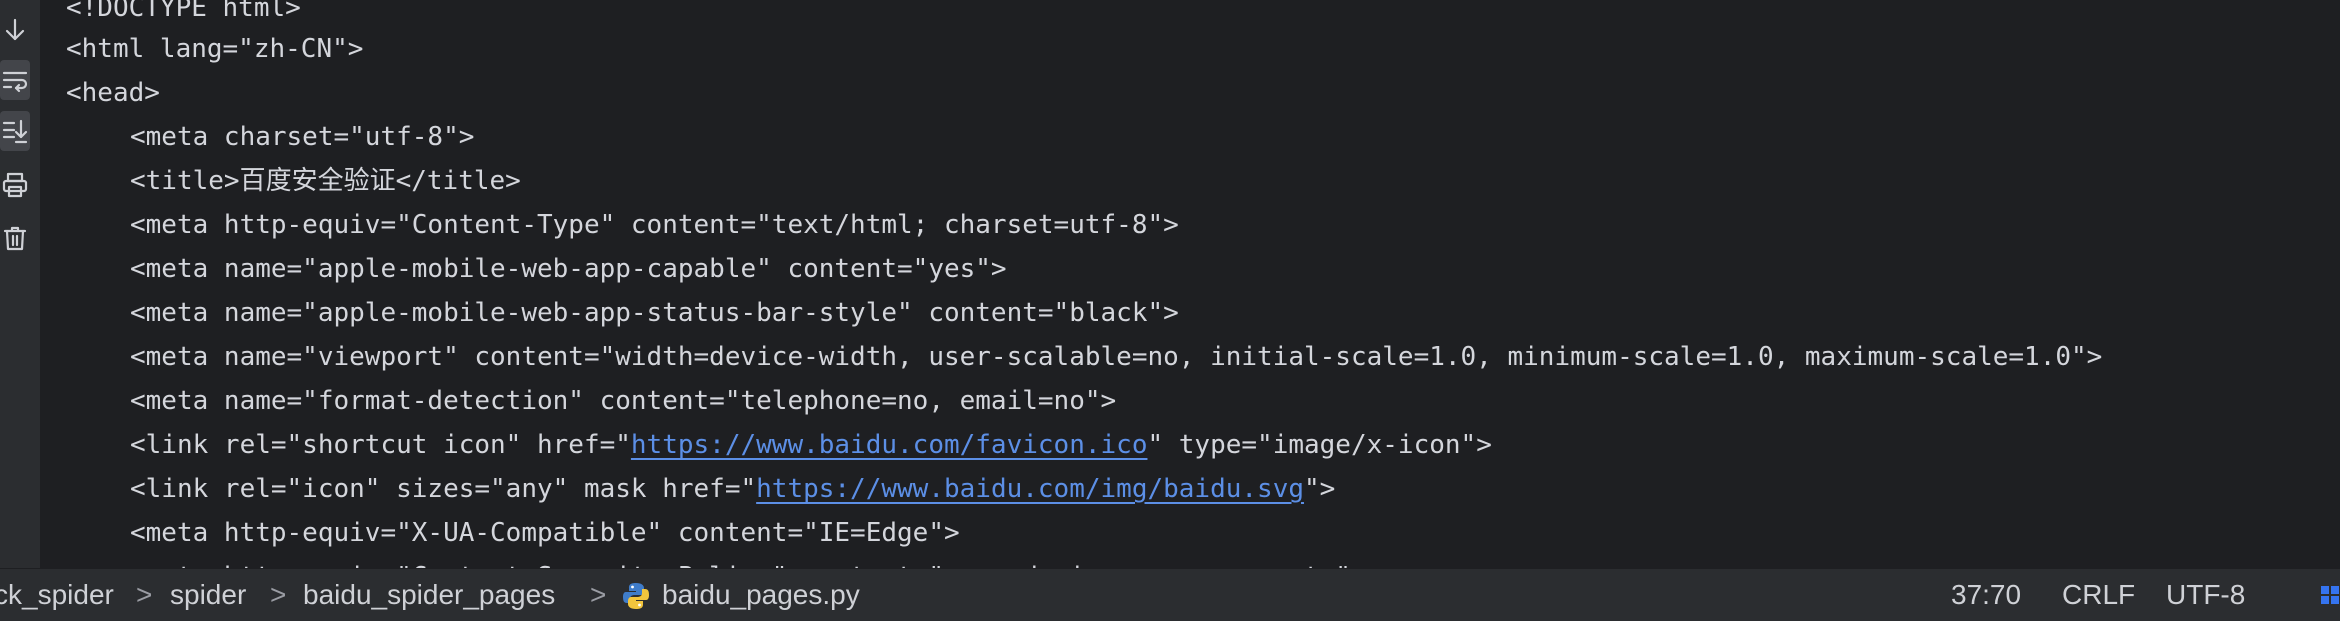 This screenshot has width=2340, height=621. Describe the element at coordinates (2329, 595) in the screenshot. I see `notifications-icon` at that location.